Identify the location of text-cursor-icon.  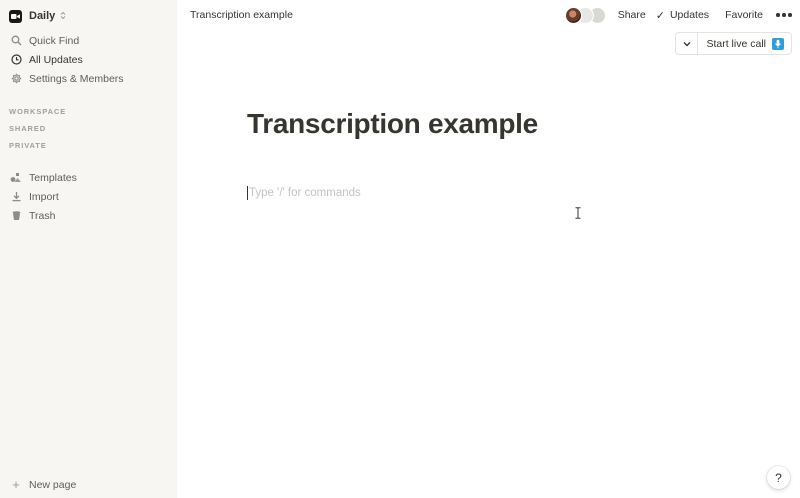
(578, 214).